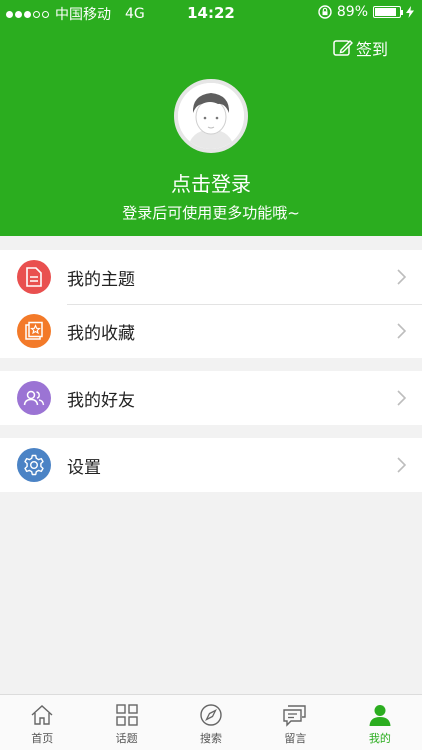 The height and width of the screenshot is (750, 422). I want to click on tab-label: 我的, so click(379, 738).